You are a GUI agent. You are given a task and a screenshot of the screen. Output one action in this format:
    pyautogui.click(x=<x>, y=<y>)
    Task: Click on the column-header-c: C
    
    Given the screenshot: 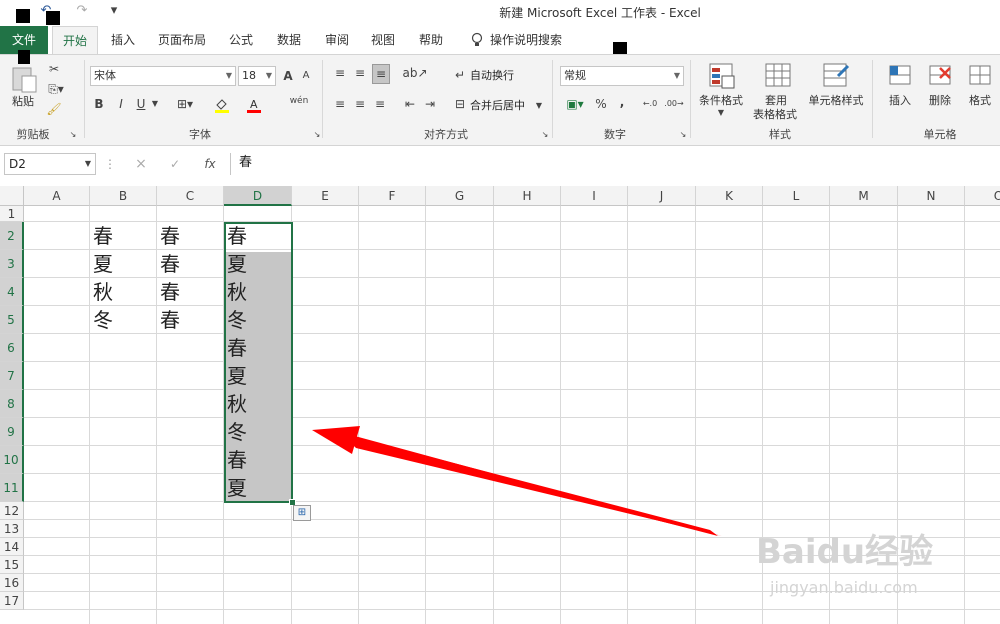 What is the action you would take?
    pyautogui.click(x=190, y=196)
    